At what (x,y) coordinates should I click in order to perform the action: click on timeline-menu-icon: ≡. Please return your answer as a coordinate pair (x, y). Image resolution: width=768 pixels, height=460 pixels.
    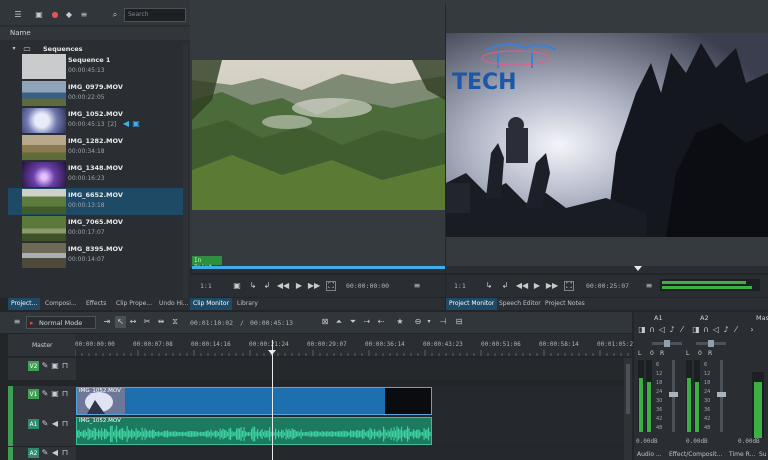
    Looking at the image, I should click on (17, 322).